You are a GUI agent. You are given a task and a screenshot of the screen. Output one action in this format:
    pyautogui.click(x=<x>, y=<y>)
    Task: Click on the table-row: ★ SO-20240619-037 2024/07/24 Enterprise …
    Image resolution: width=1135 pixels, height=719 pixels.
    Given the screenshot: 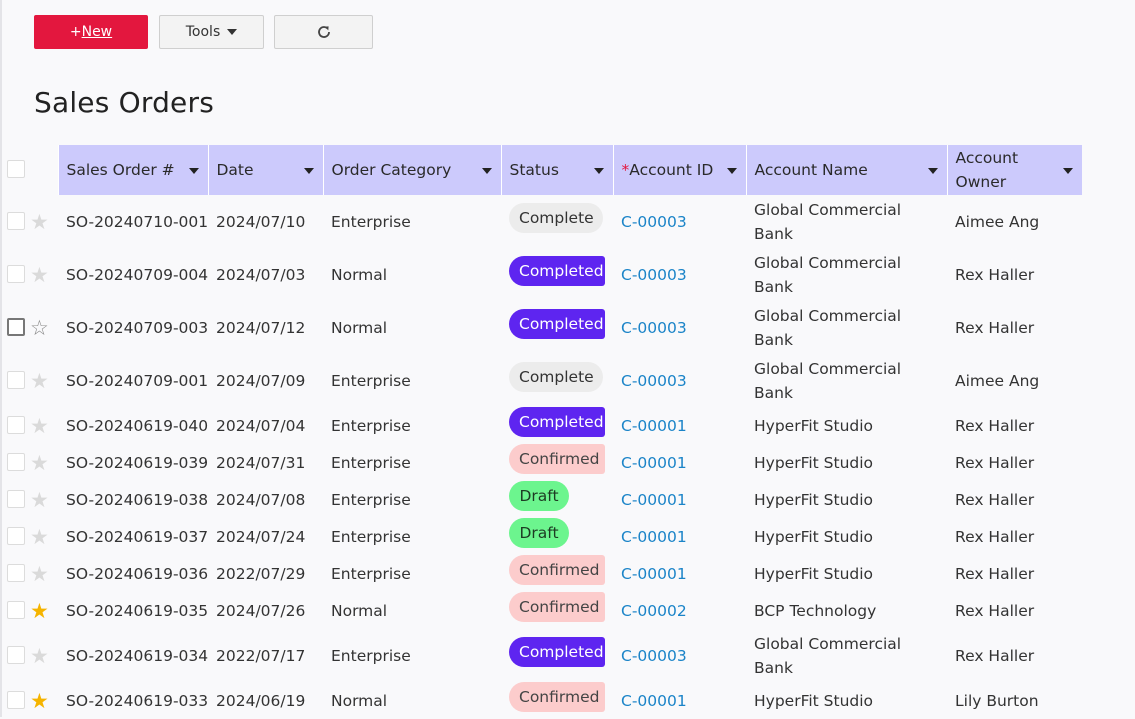 What is the action you would take?
    pyautogui.click(x=541, y=536)
    